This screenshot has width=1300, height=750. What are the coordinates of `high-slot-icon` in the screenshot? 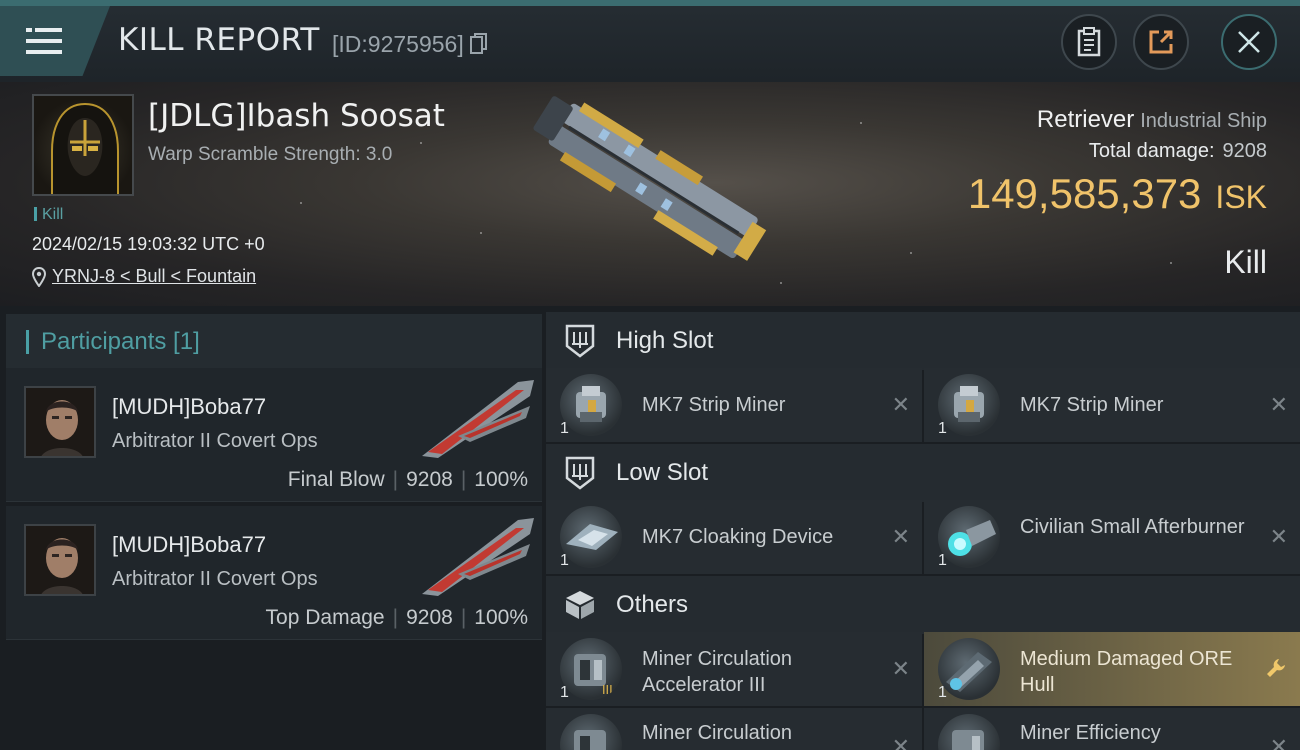 It's located at (580, 341).